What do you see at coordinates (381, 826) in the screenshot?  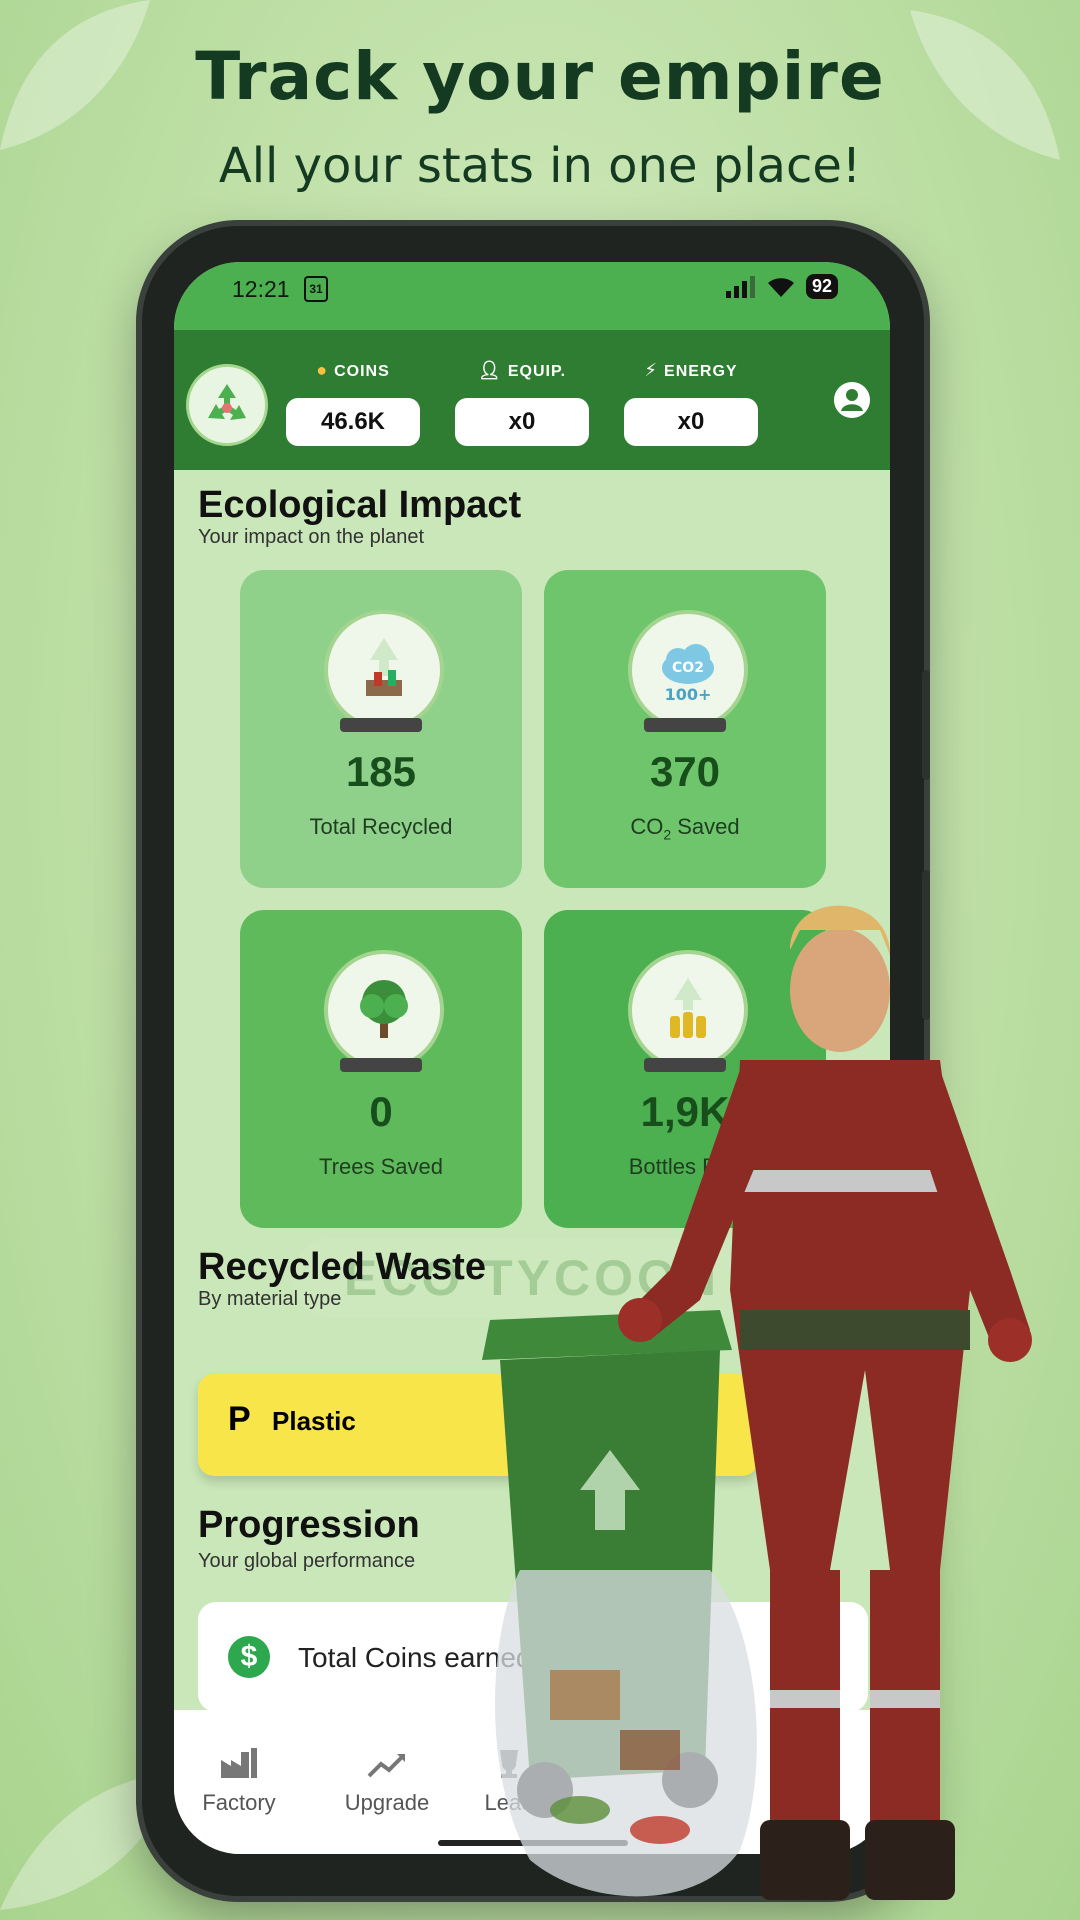 I see `total-recycled-label: Total Recycled` at bounding box center [381, 826].